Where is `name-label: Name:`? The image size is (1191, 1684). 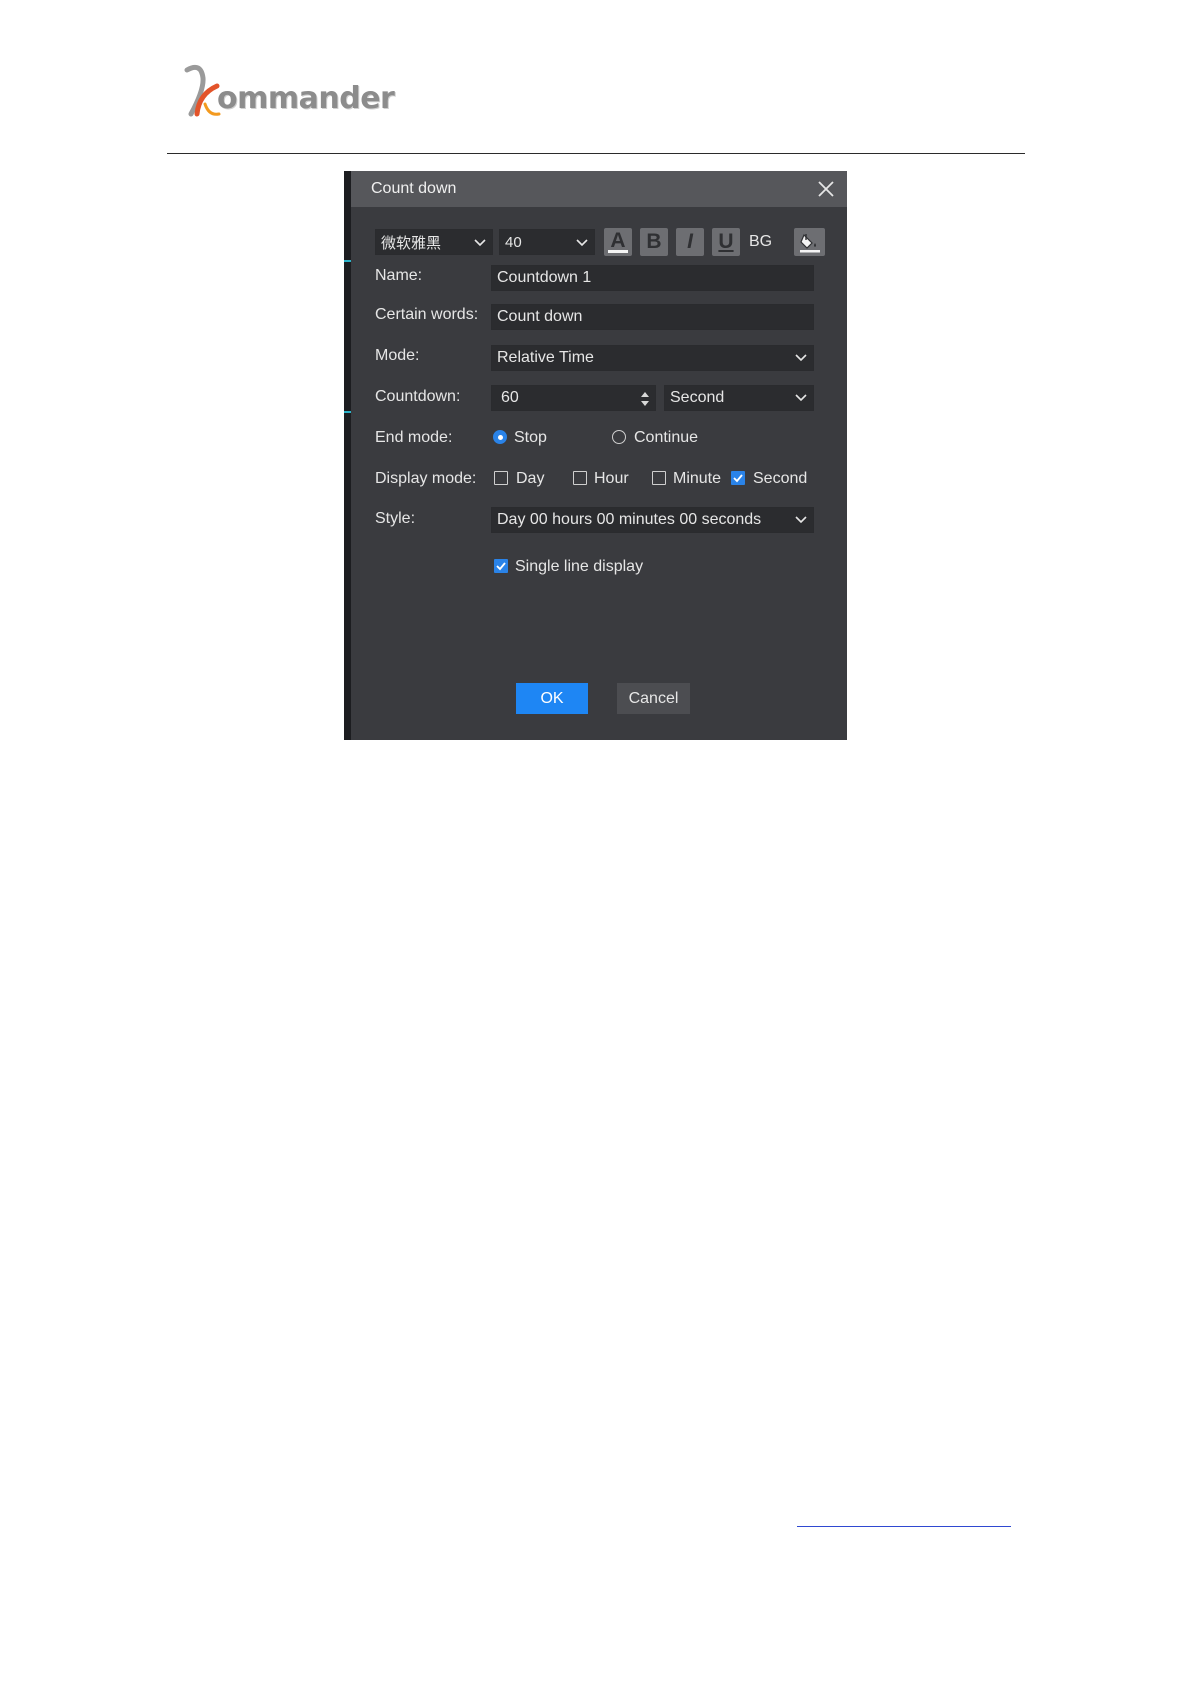
name-label: Name: is located at coordinates (399, 275).